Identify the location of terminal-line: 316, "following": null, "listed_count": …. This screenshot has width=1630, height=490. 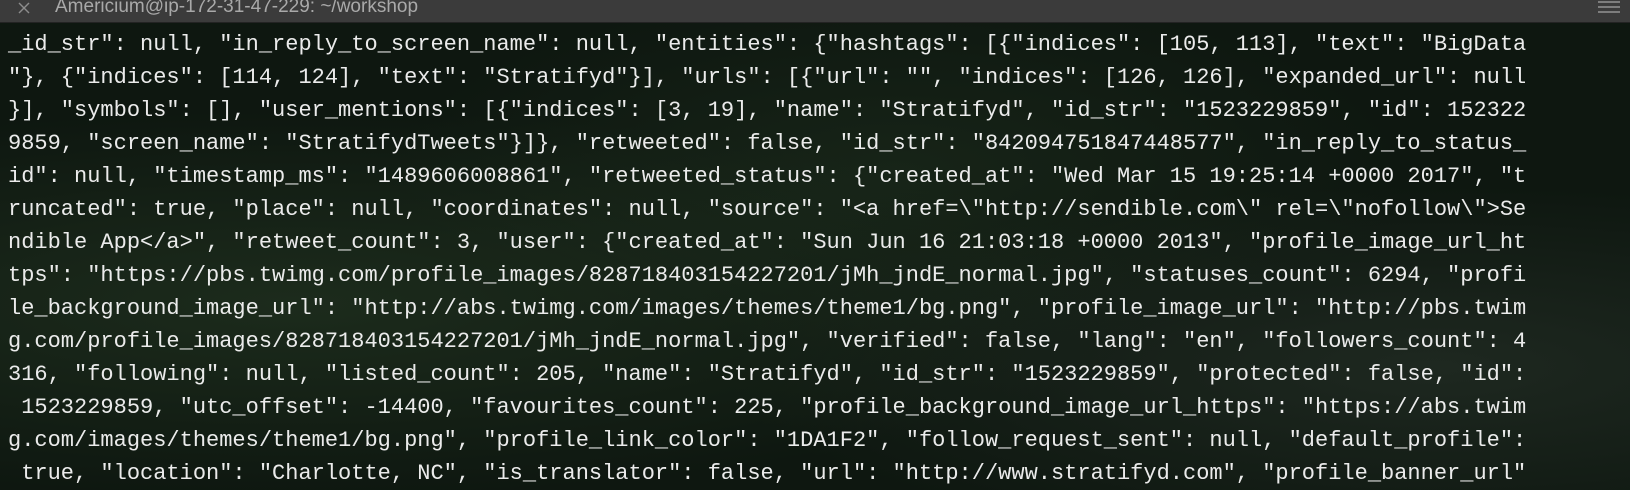
(767, 374).